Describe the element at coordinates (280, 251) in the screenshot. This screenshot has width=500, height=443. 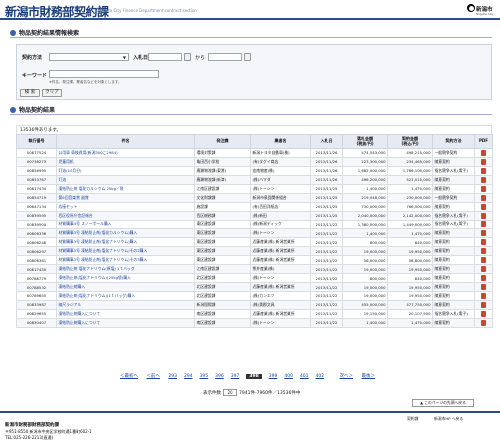
I see `table-cell: 近藤産業(株) 新潟営業所` at that location.